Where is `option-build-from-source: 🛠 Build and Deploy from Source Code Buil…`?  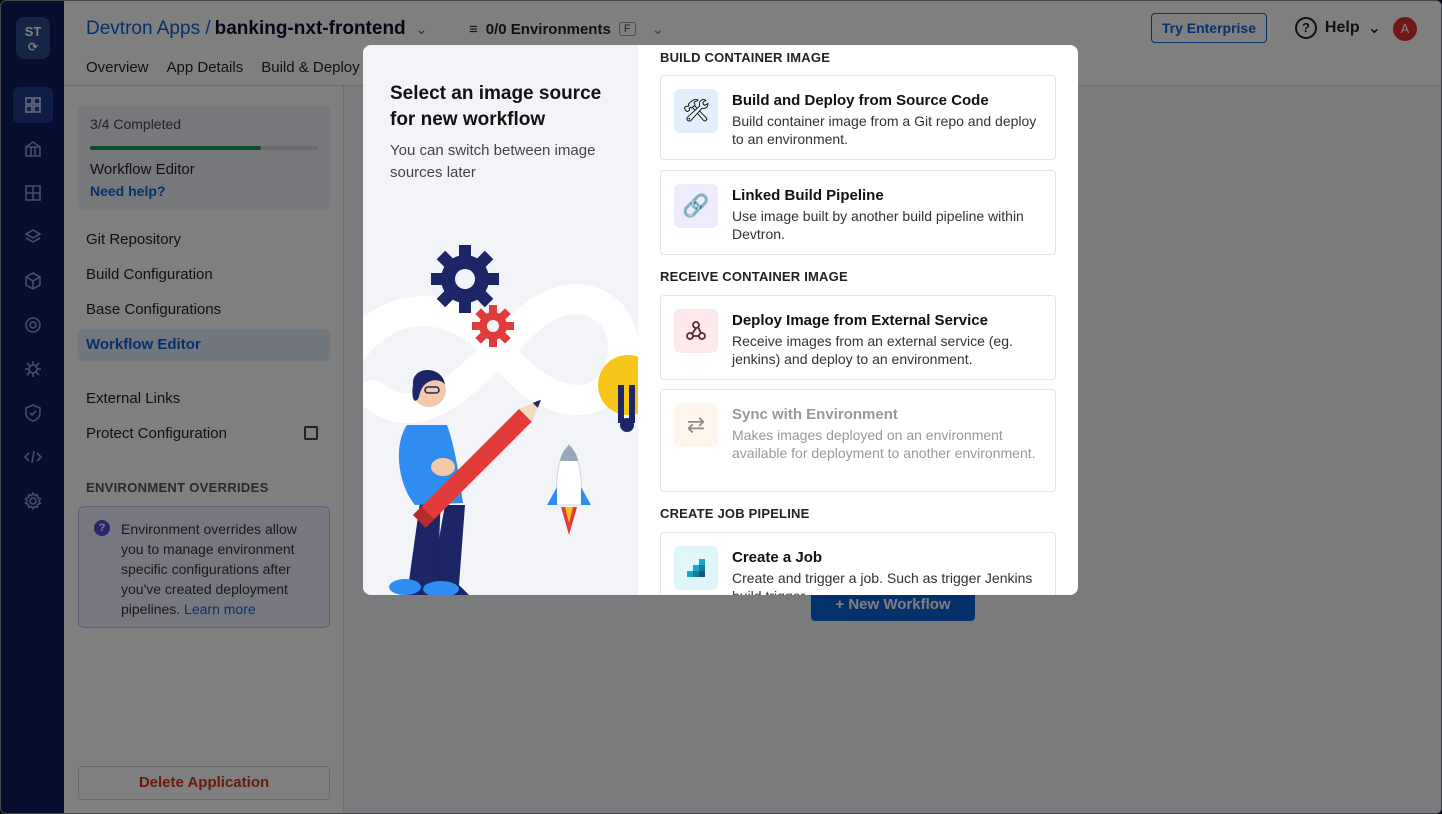
option-build-from-source: 🛠 Build and Deploy from Source Code Buil… is located at coordinates (858, 117).